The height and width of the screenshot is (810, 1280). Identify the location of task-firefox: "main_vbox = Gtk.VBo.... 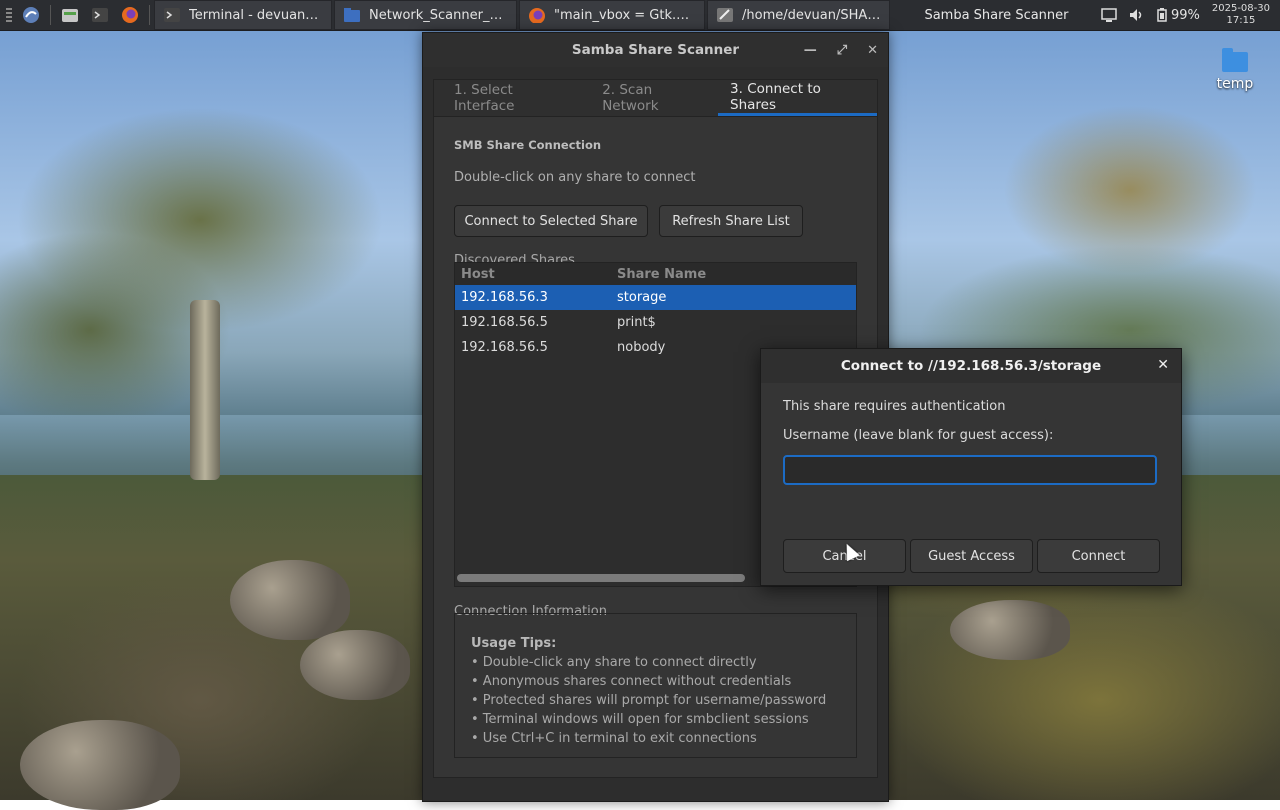
(612, 15).